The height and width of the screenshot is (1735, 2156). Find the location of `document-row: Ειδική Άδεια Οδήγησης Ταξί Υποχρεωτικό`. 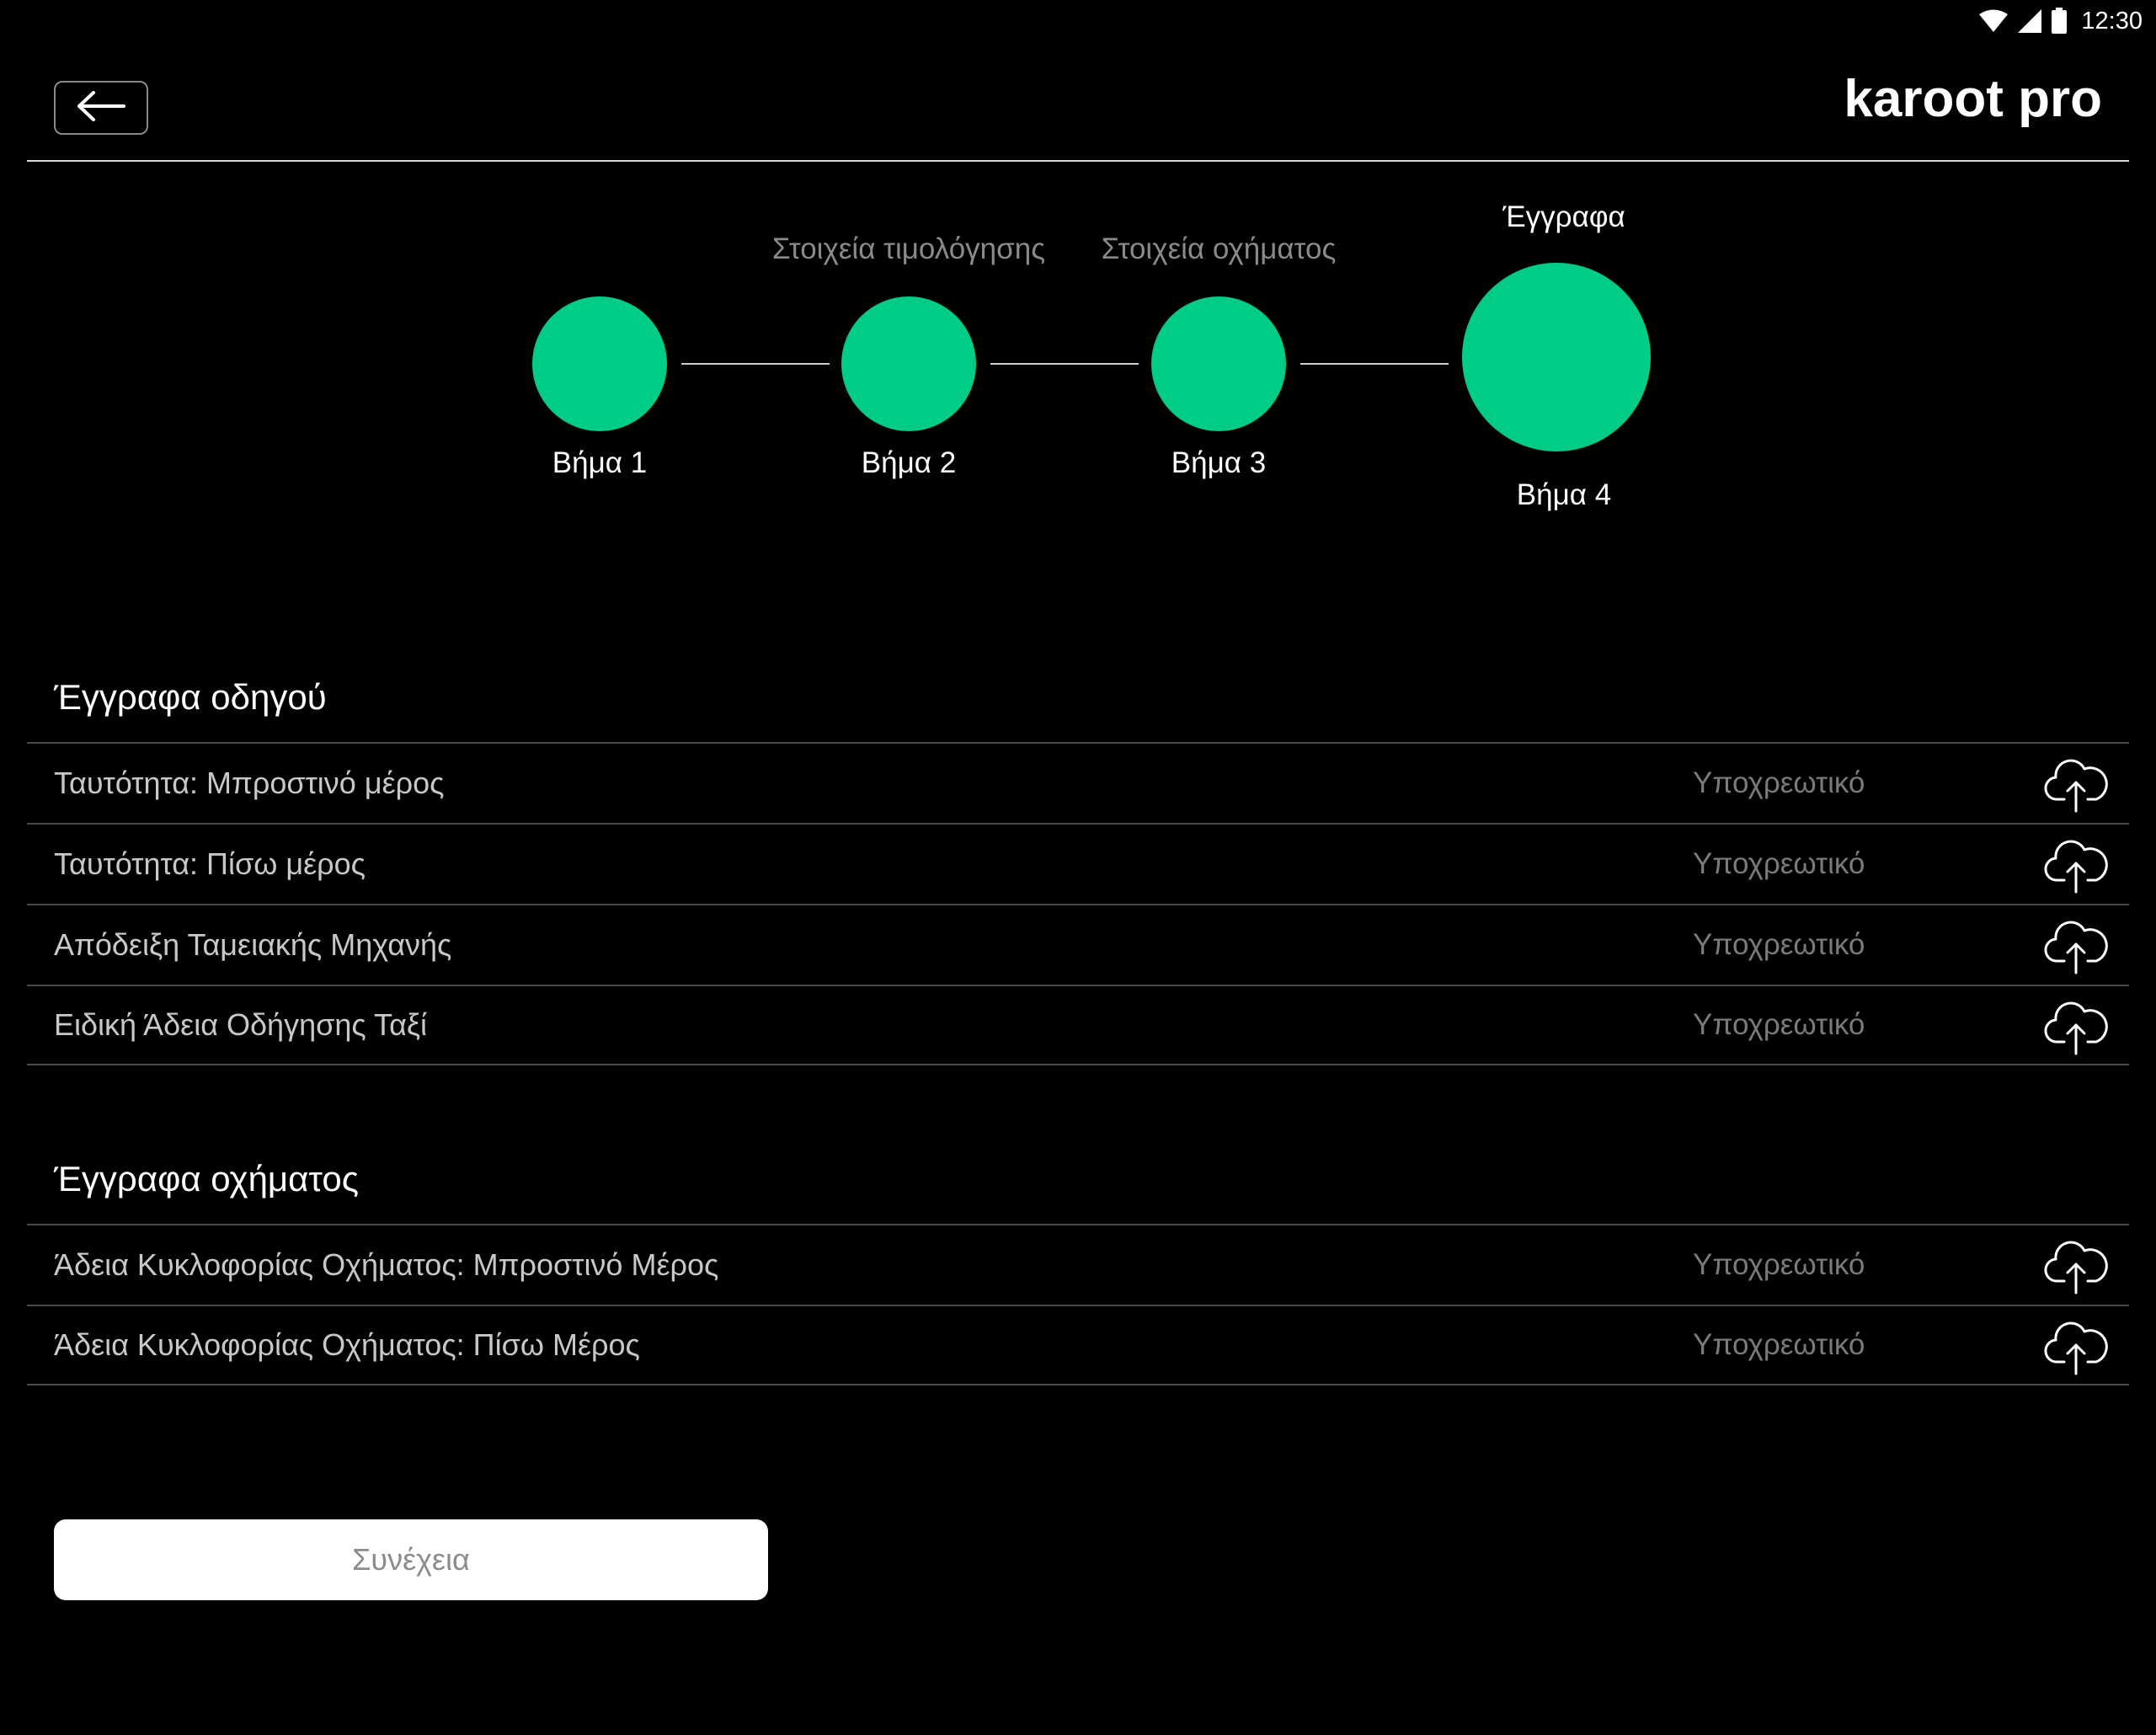

document-row: Ειδική Άδεια Οδήγησης Ταξί Υποχρεωτικό is located at coordinates (1078, 1025).